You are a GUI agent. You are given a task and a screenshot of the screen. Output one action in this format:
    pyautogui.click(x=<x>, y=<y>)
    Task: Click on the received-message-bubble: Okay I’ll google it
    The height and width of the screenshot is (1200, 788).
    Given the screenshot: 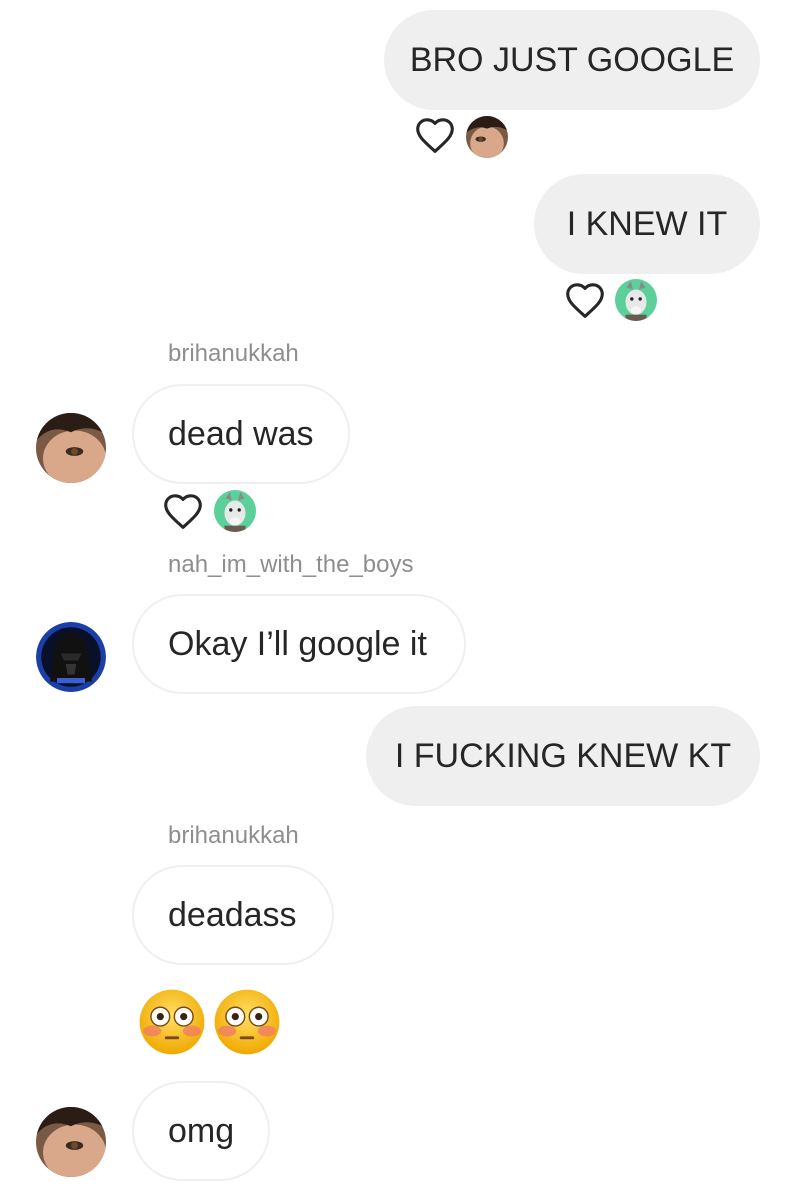 What is the action you would take?
    pyautogui.click(x=299, y=644)
    